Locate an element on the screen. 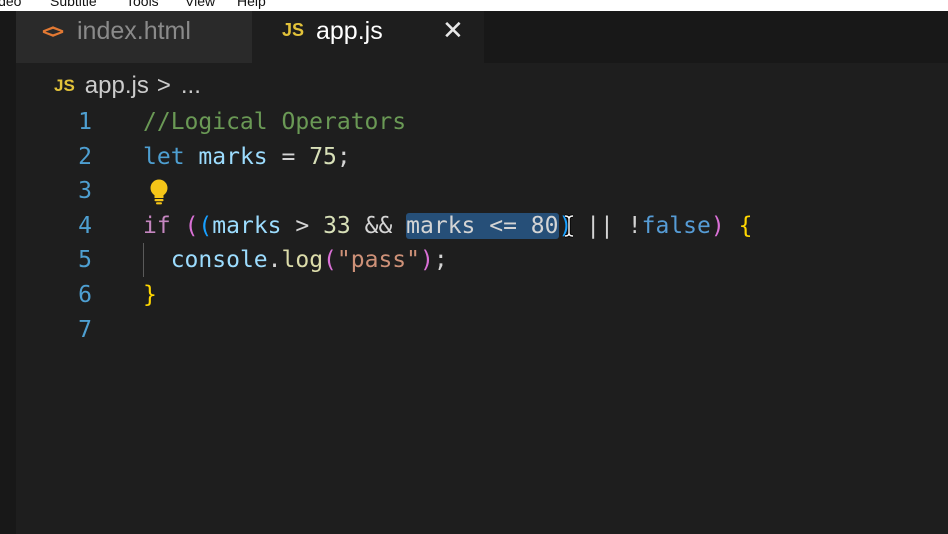 The height and width of the screenshot is (534, 948). lightbulb-icon is located at coordinates (159, 192).